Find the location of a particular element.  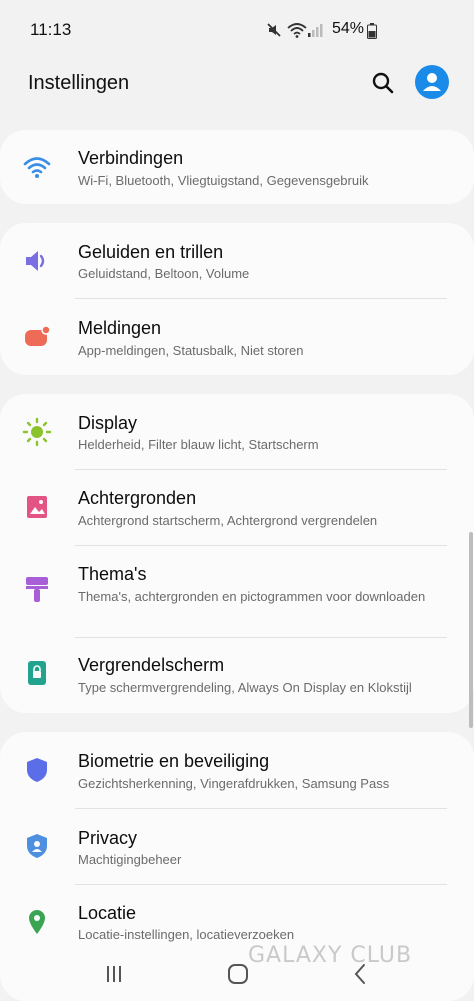

shield-icon is located at coordinates (37, 770).